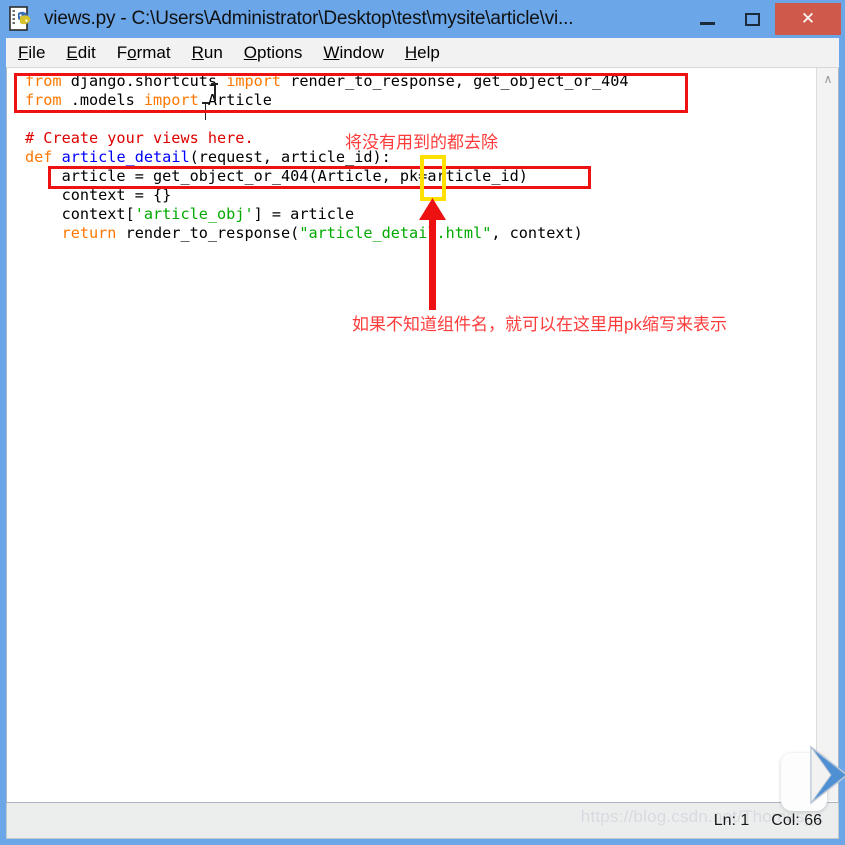 The height and width of the screenshot is (845, 845). I want to click on scroll-up-icon: ∧, so click(827, 79).